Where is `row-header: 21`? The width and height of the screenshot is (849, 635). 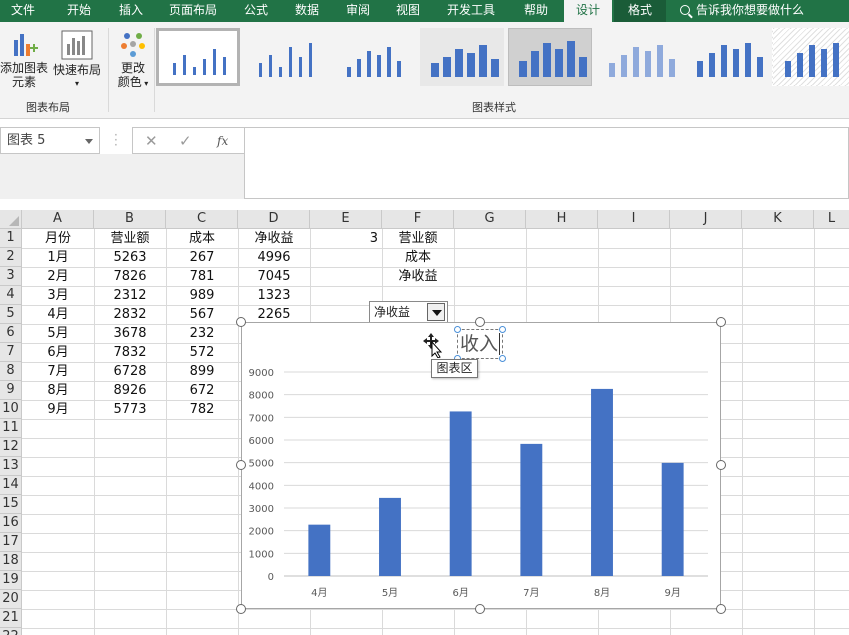 row-header: 21 is located at coordinates (11, 618).